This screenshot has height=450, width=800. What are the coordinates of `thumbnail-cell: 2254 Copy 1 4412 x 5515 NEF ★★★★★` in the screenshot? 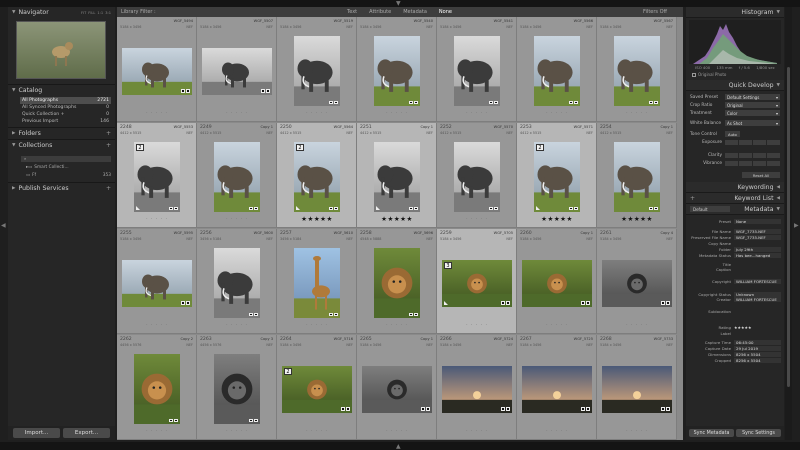 It's located at (637, 175).